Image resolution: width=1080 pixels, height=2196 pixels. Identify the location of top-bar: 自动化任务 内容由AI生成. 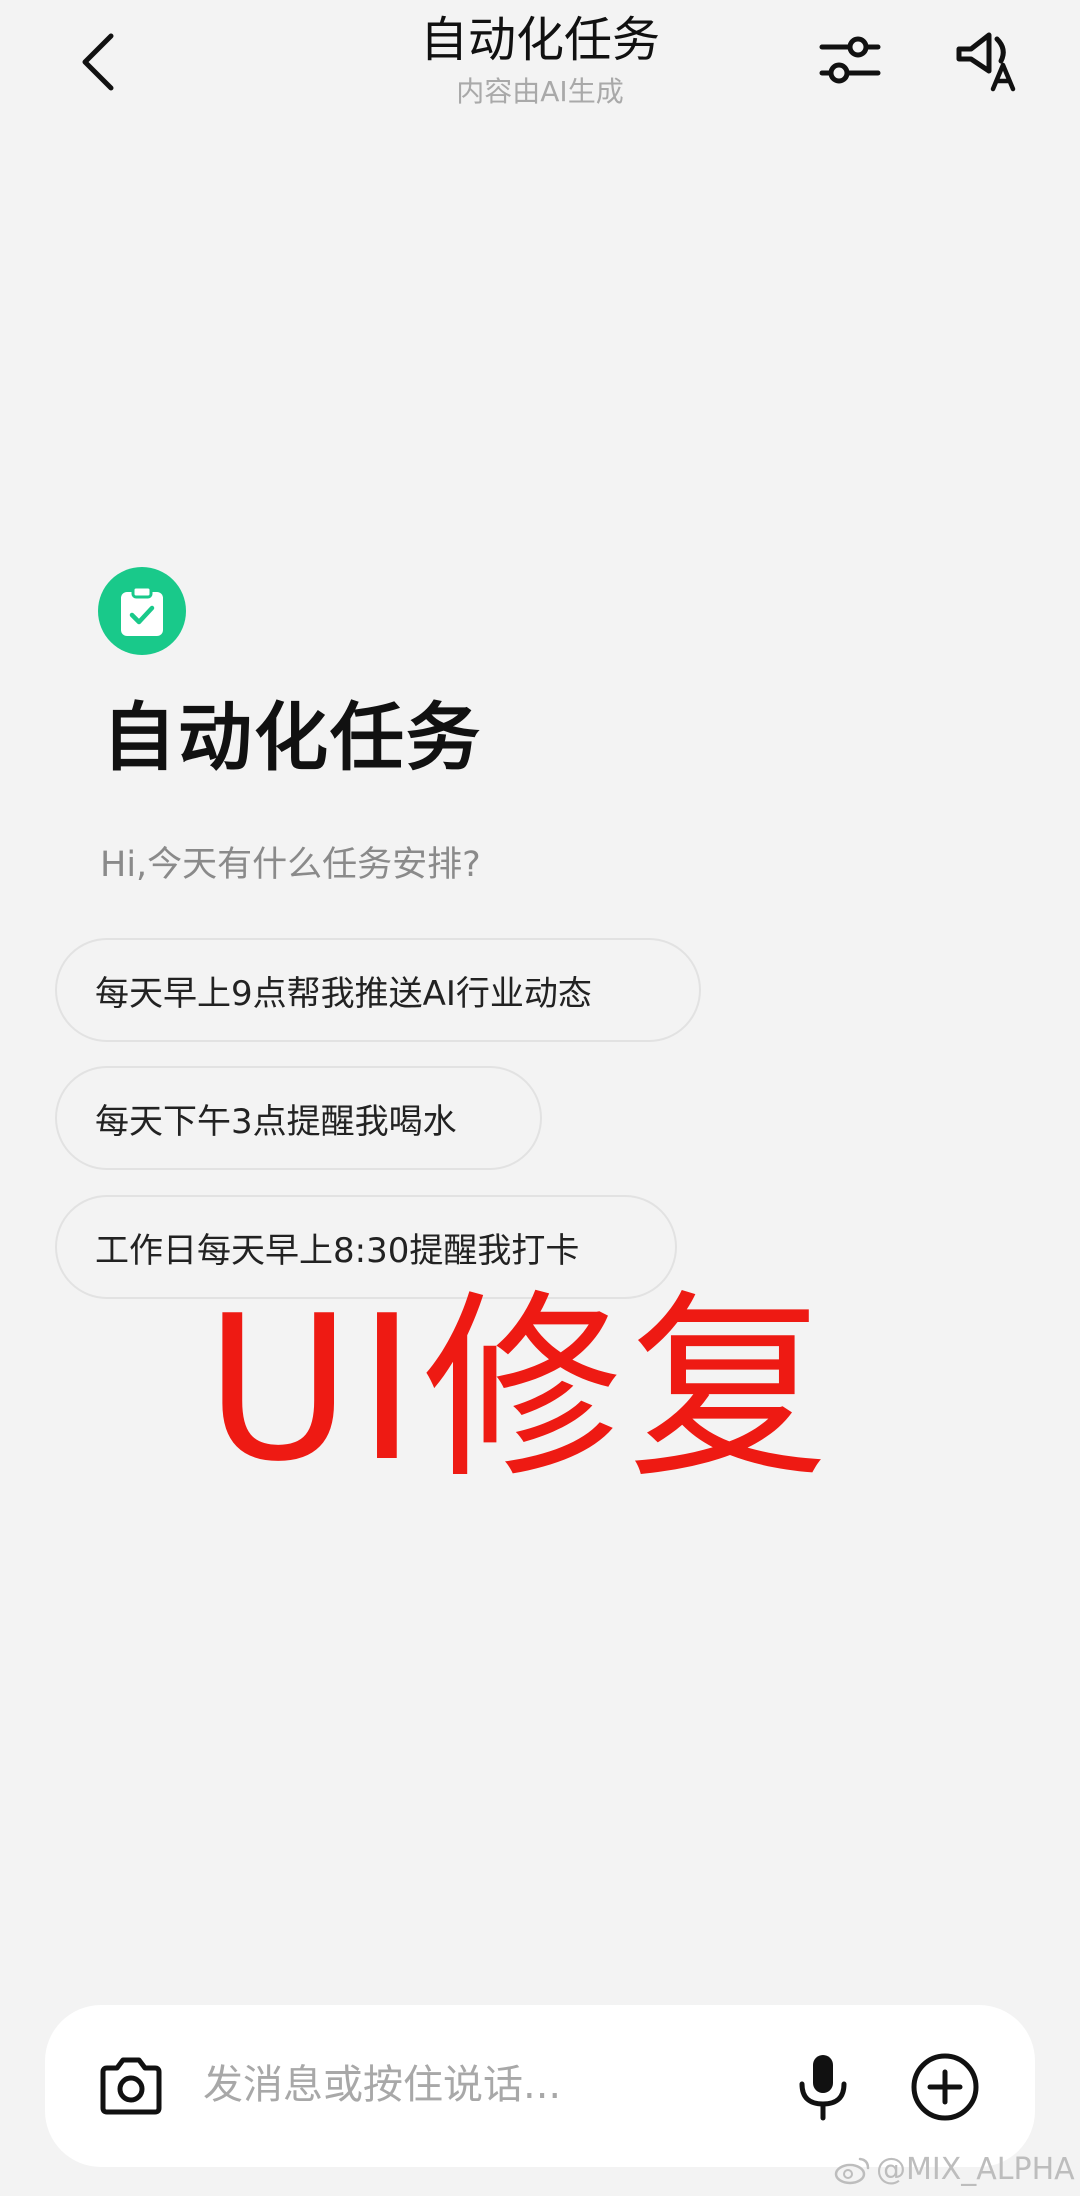
(540, 65).